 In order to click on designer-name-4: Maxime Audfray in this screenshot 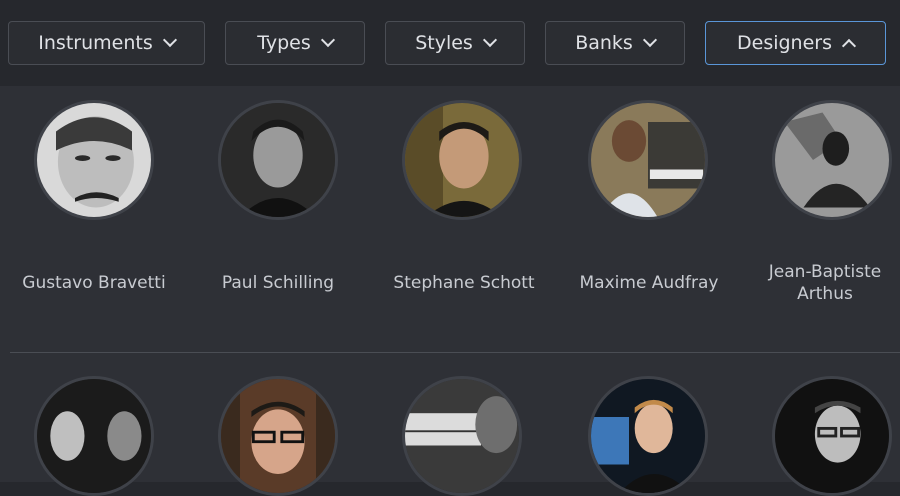, I will do `click(649, 283)`.